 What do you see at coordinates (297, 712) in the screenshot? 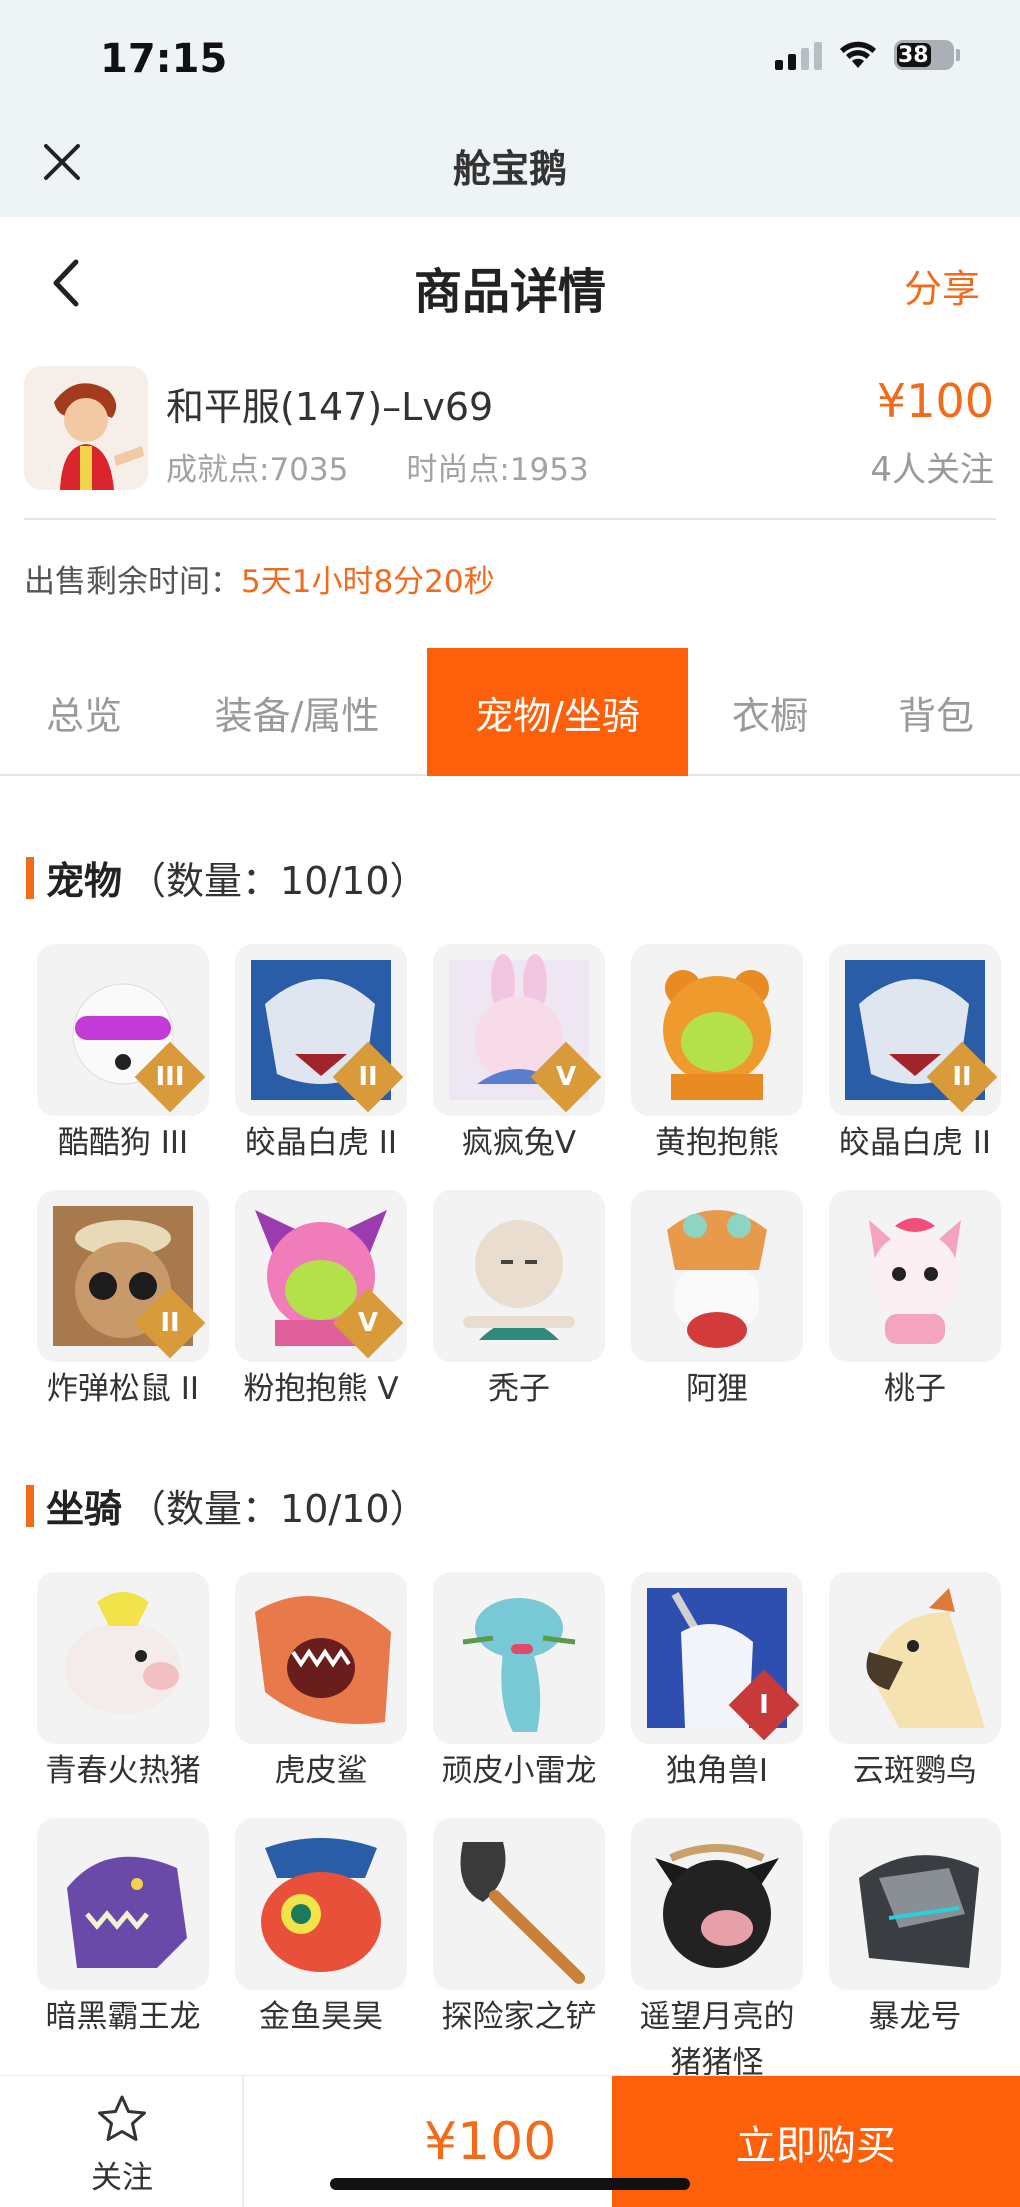
I see `tab-equipment: 装备/属性` at bounding box center [297, 712].